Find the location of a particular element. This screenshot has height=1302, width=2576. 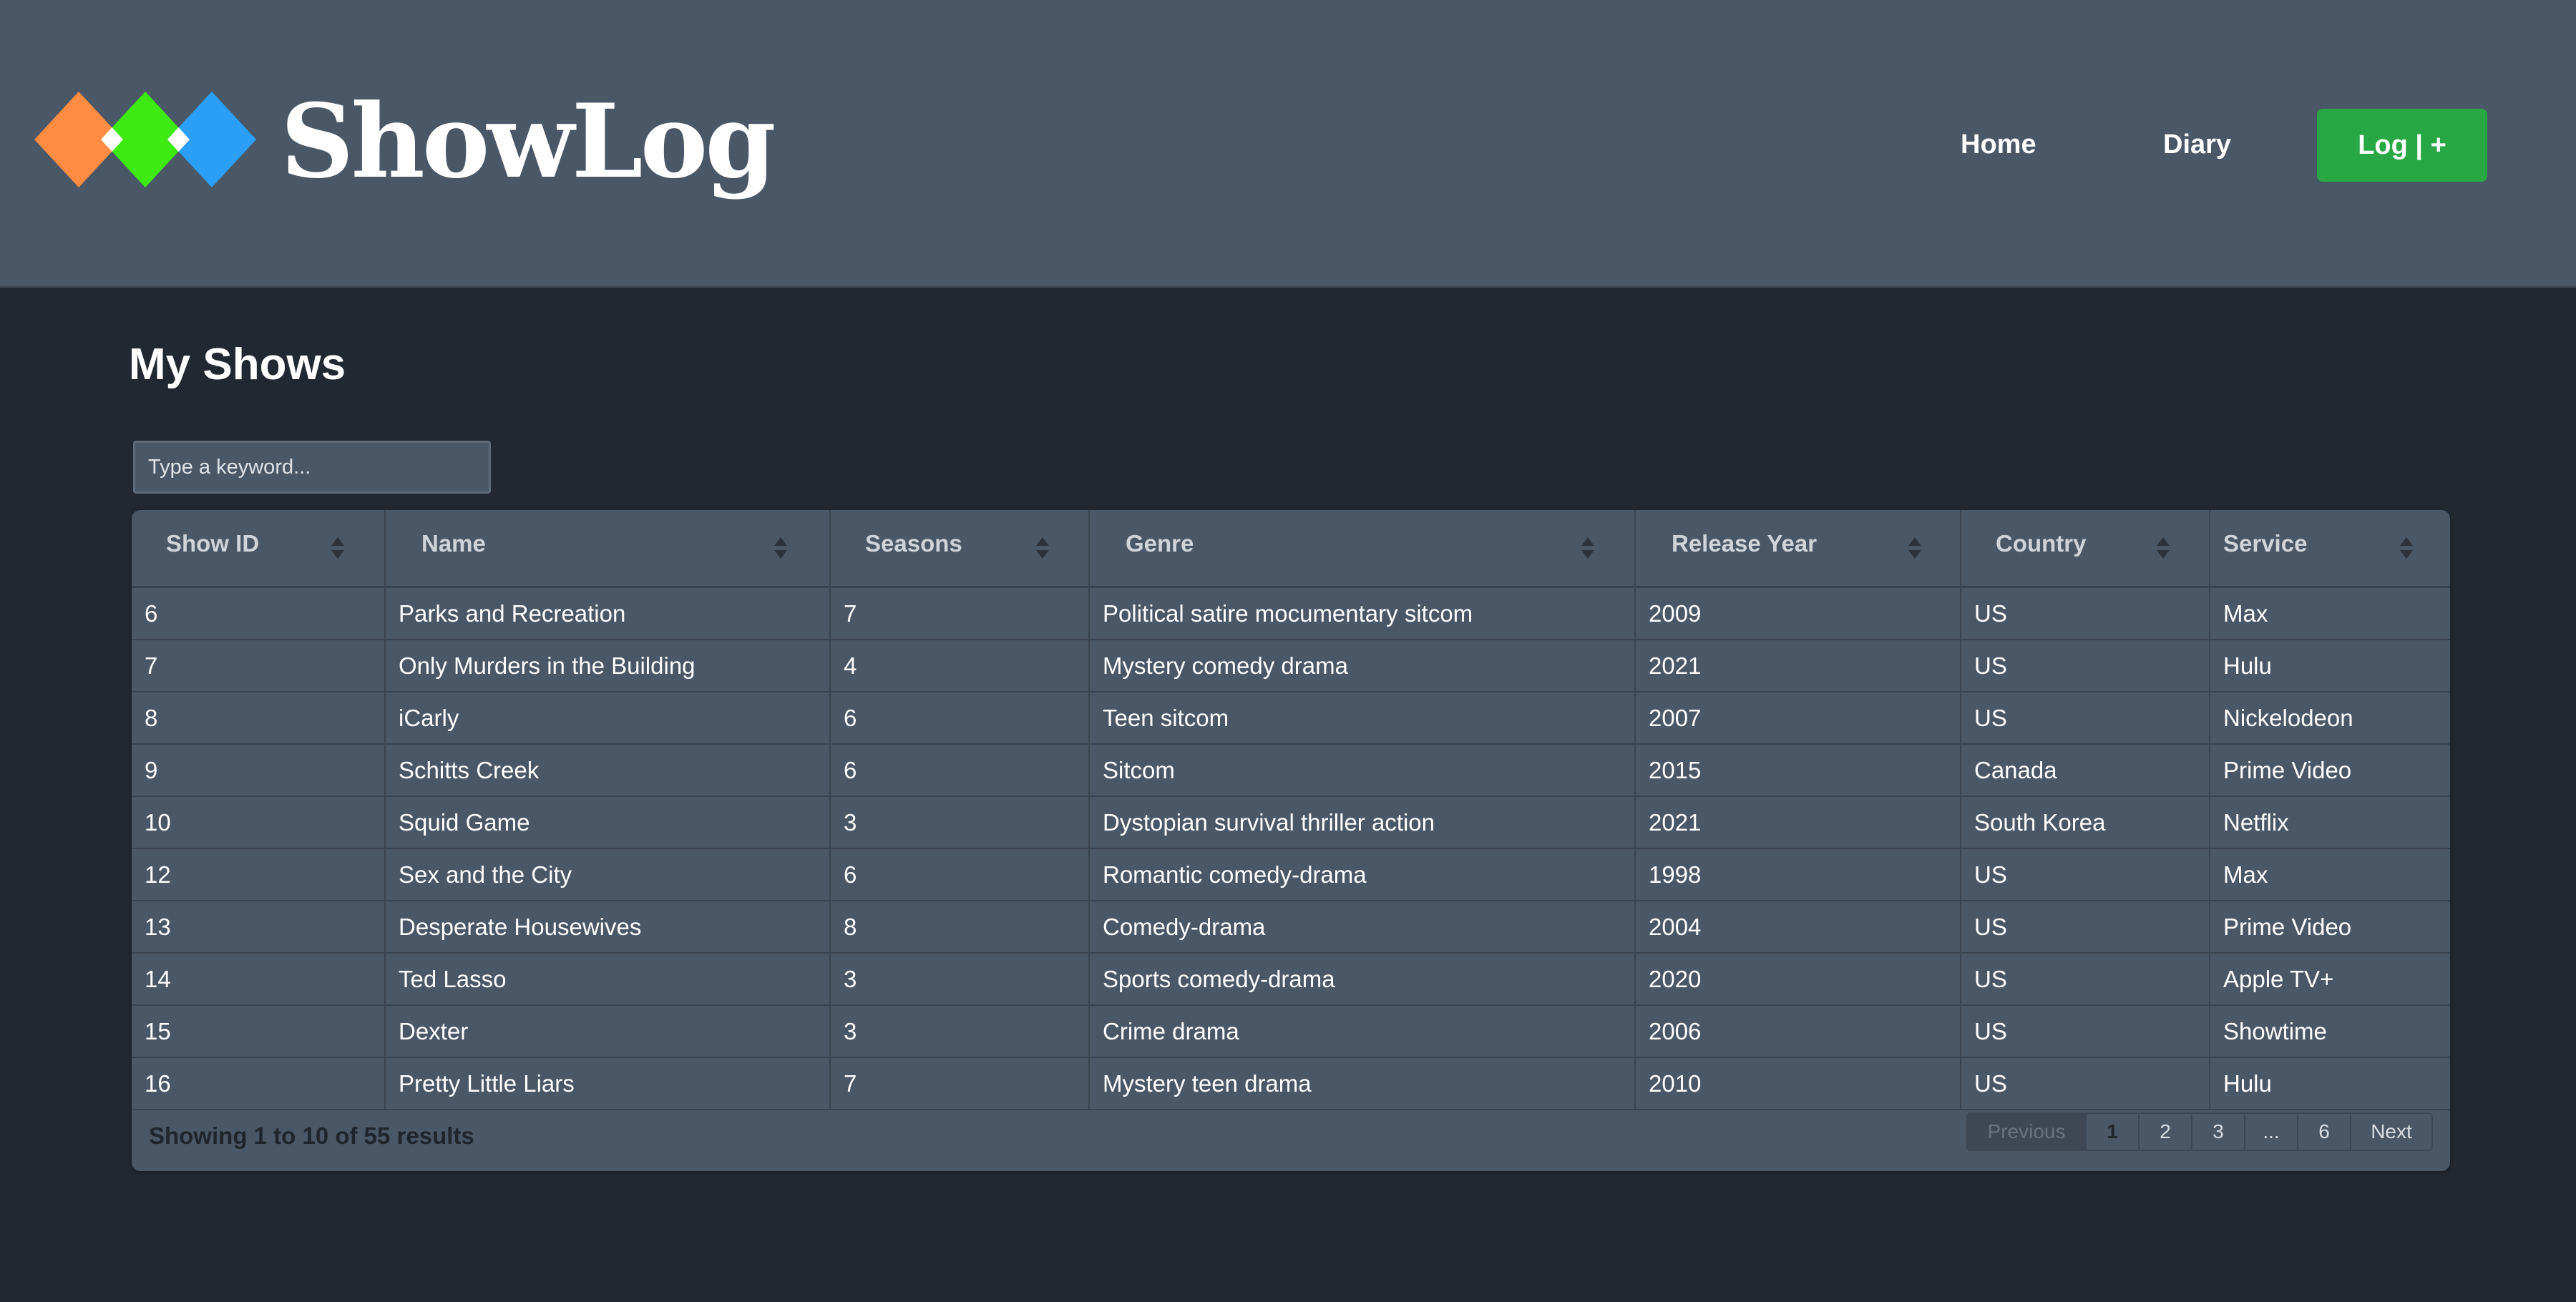

column-header-genre: Genre is located at coordinates (1362, 549).